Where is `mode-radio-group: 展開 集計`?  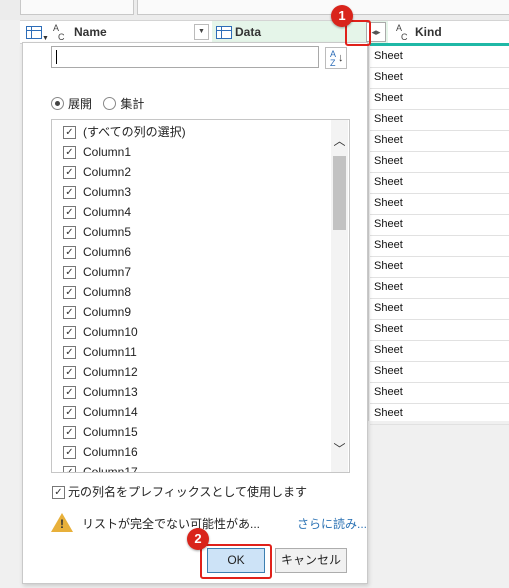 mode-radio-group: 展開 集計 is located at coordinates (101, 103).